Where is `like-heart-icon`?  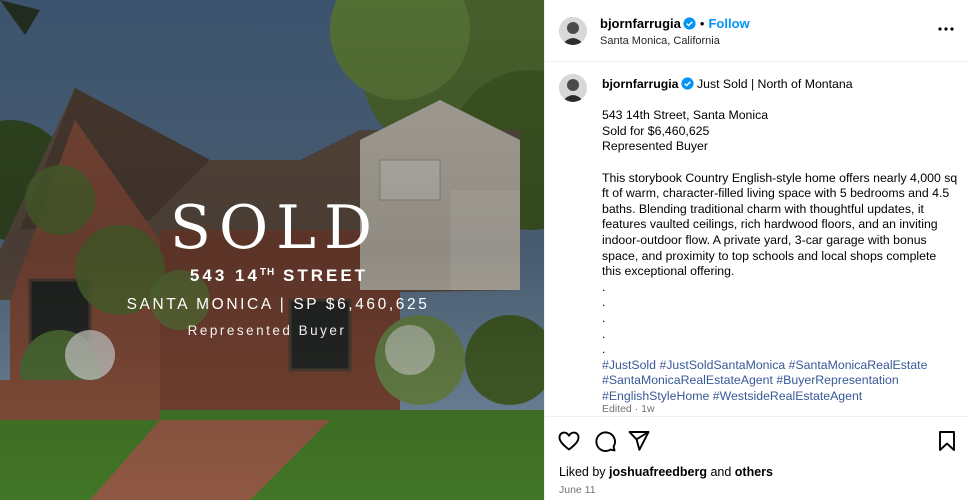
like-heart-icon is located at coordinates (569, 441).